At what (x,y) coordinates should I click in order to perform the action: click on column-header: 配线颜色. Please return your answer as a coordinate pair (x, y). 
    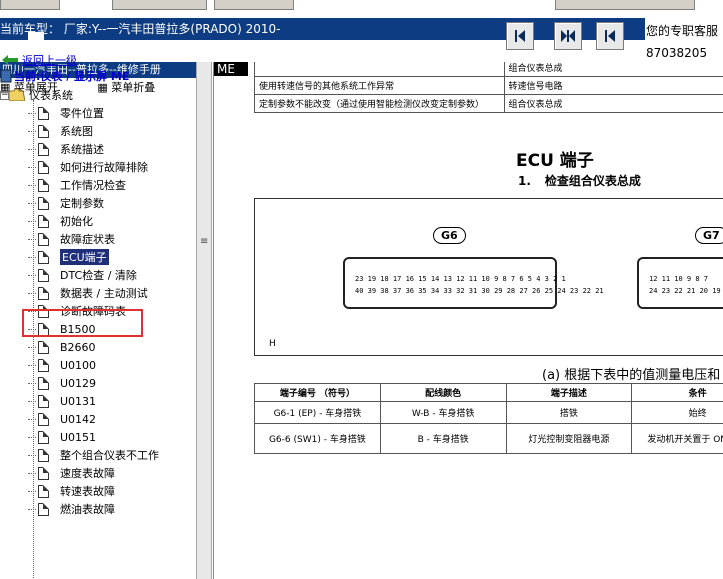
    Looking at the image, I should click on (443, 392).